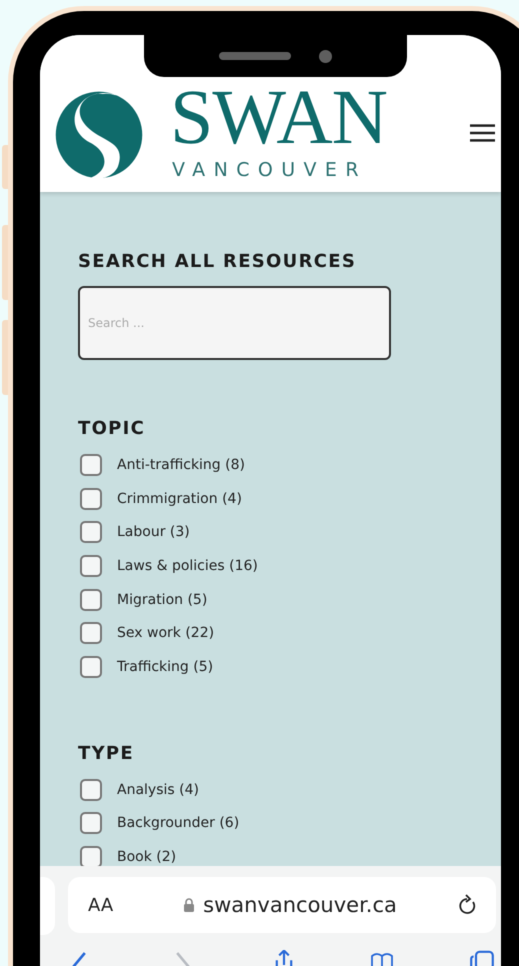 Image resolution: width=519 pixels, height=966 pixels. What do you see at coordinates (270, 169) in the screenshot?
I see `logo-subtitle: VANCOUVER` at bounding box center [270, 169].